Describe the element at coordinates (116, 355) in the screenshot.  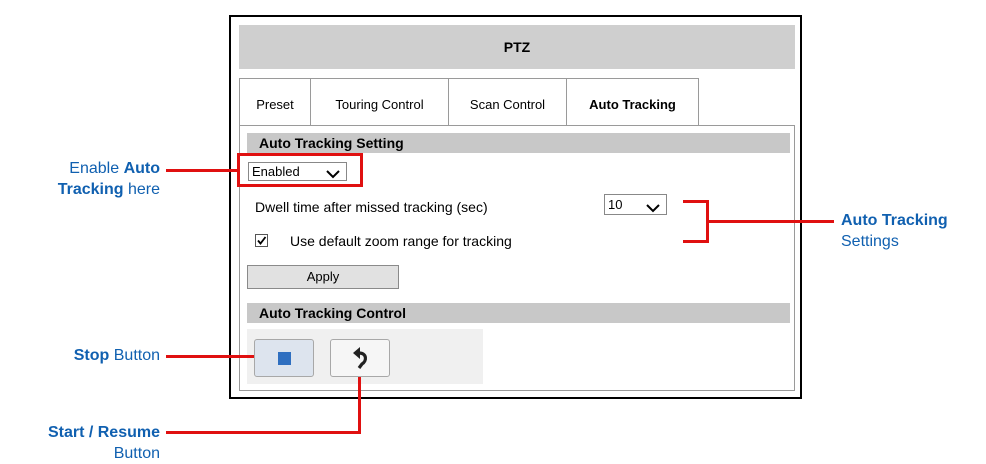
I see `stop-annotation: Stop Button` at that location.